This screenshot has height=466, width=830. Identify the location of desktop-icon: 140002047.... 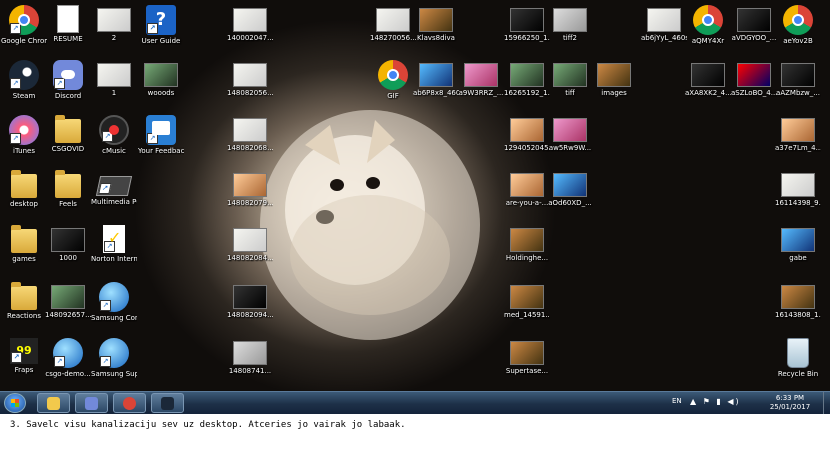
(250, 23).